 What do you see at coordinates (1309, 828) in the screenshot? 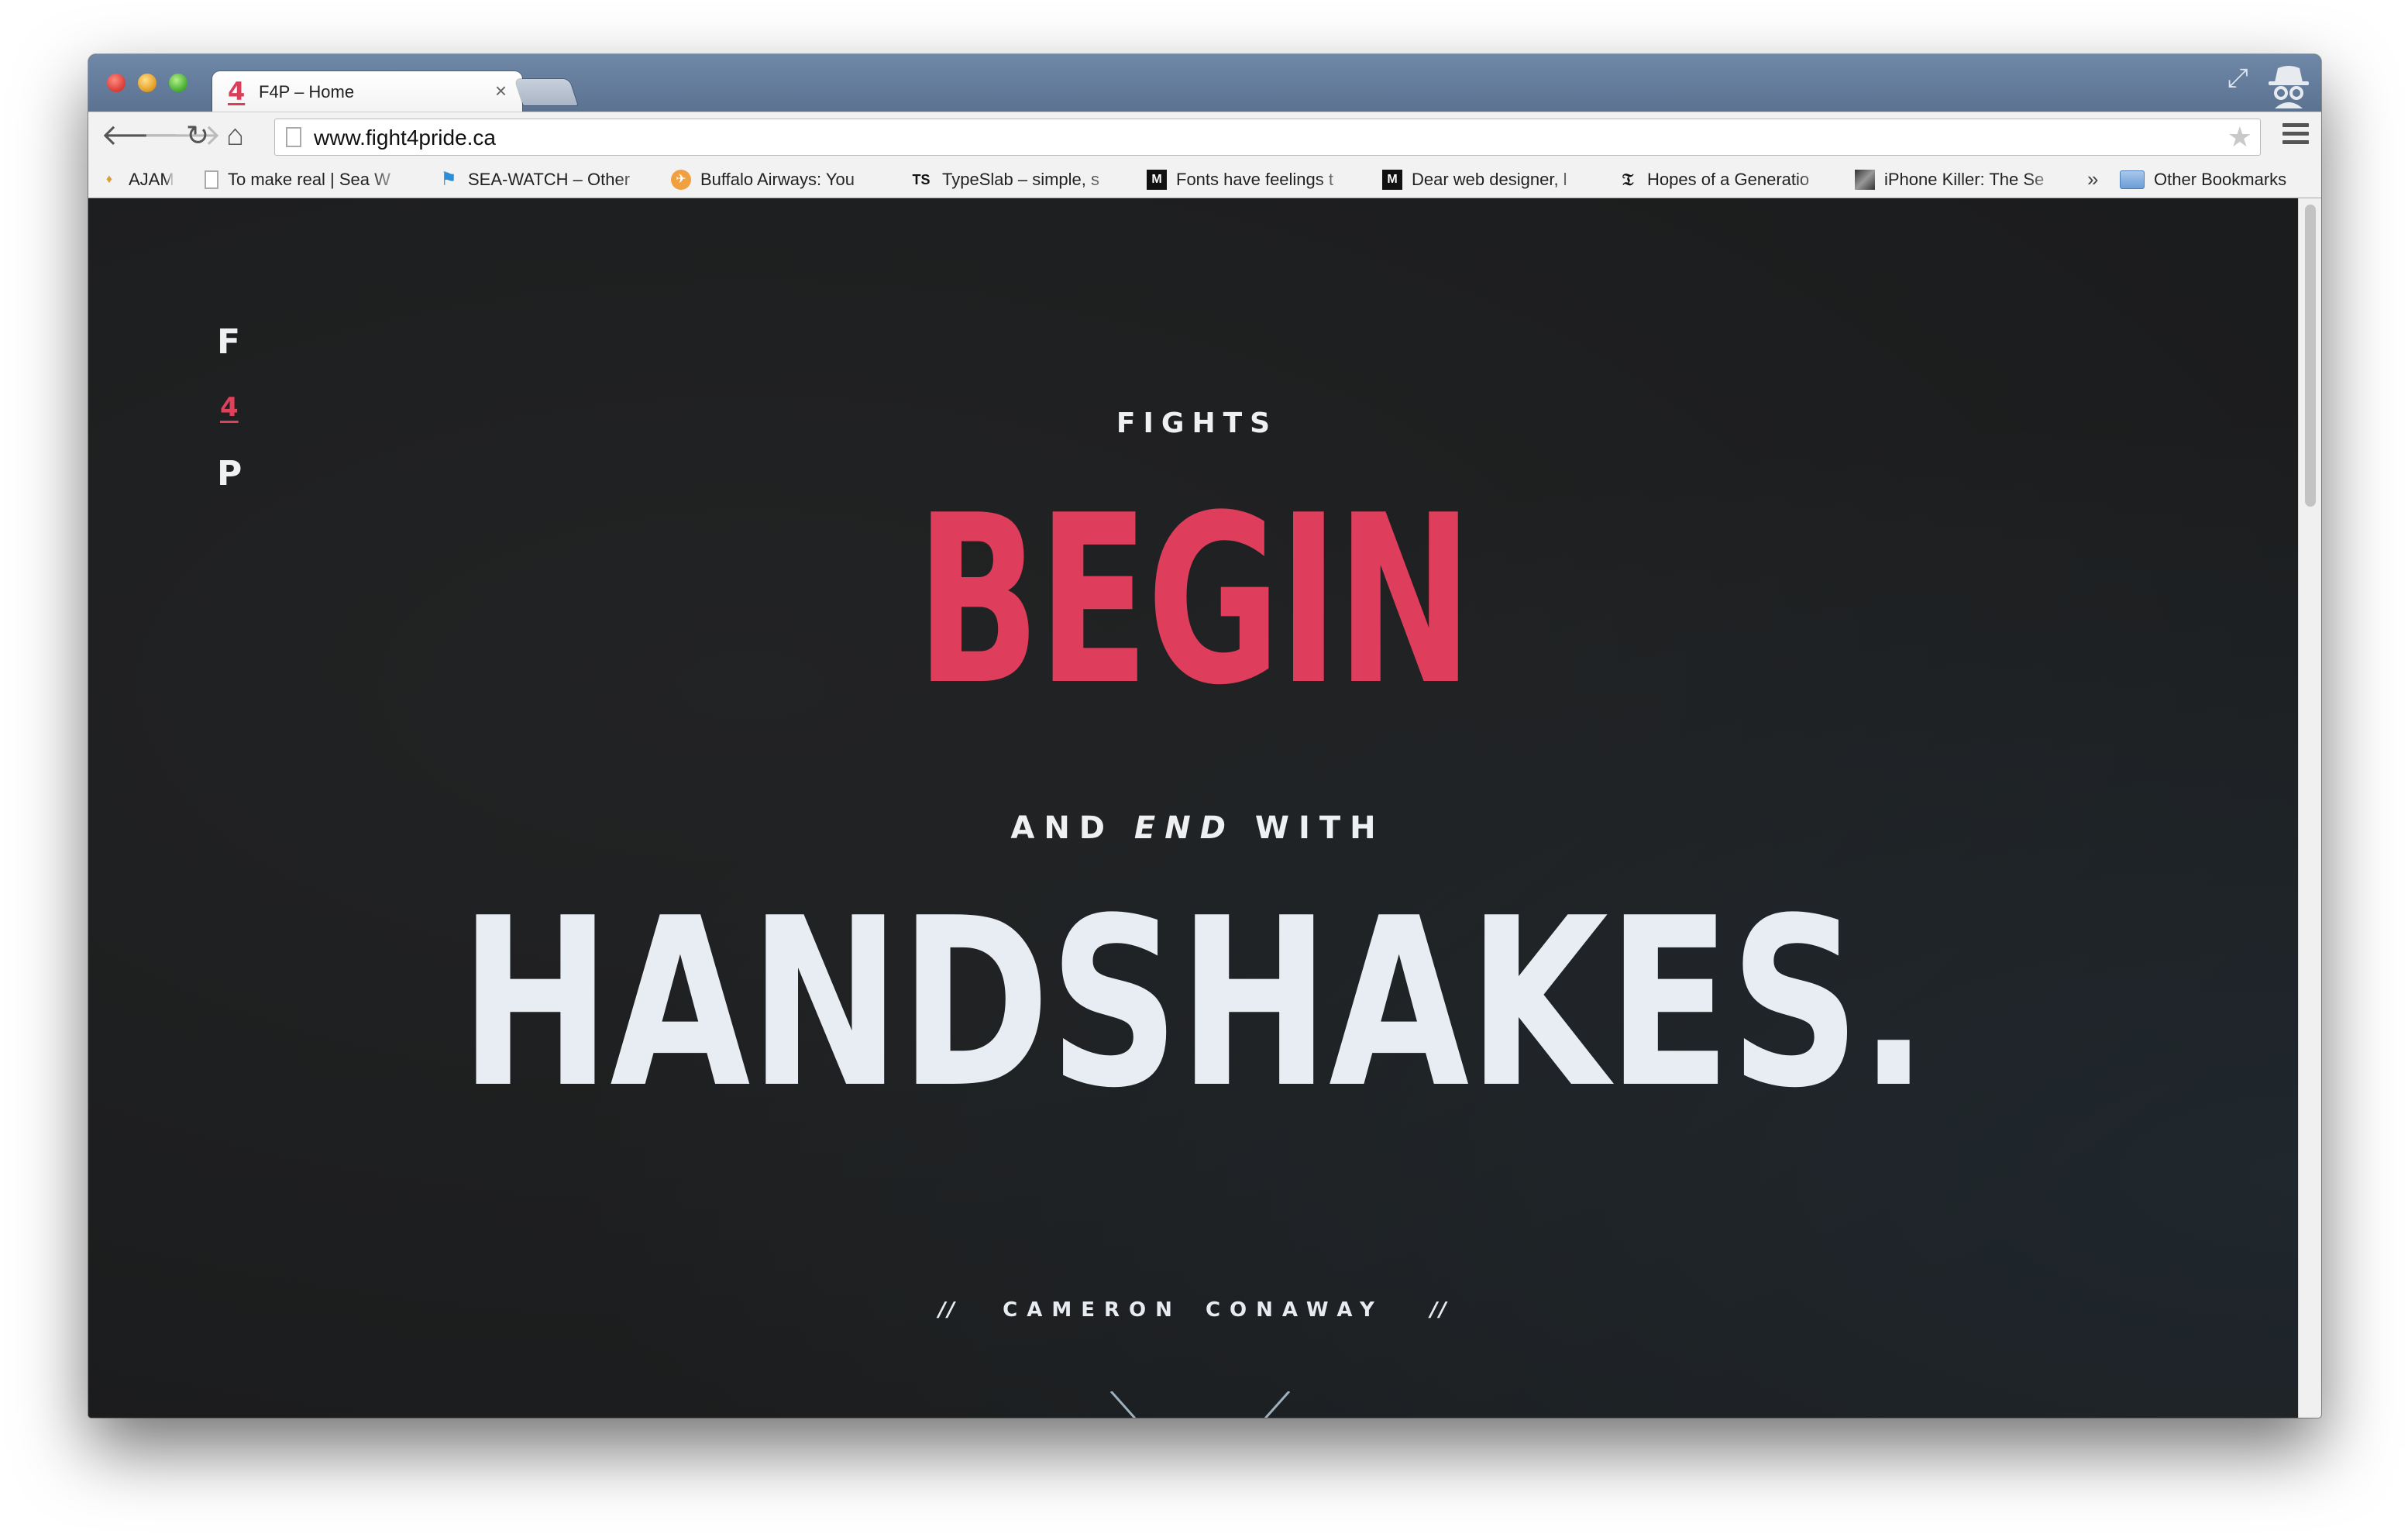
I see `middle-post: WITH` at bounding box center [1309, 828].